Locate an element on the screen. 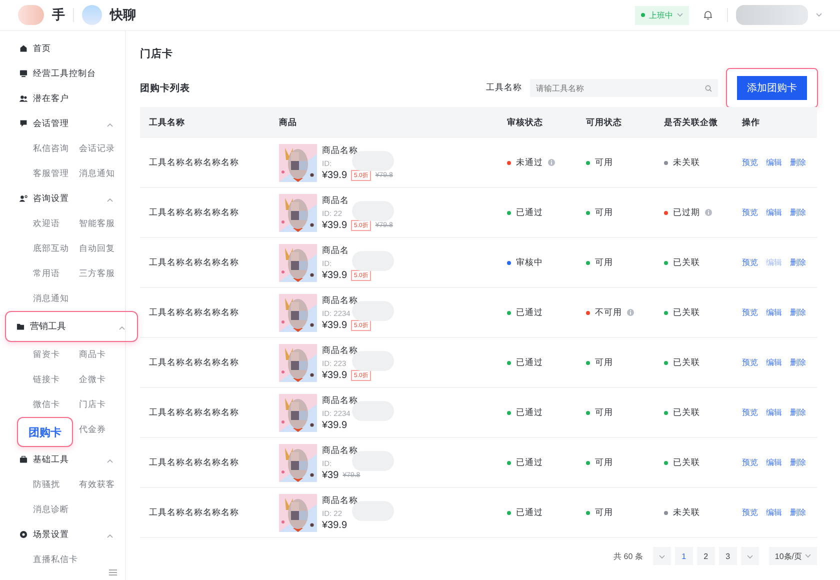 Image resolution: width=840 pixels, height=580 pixels. search-field: 请输工具名称 is located at coordinates (624, 88).